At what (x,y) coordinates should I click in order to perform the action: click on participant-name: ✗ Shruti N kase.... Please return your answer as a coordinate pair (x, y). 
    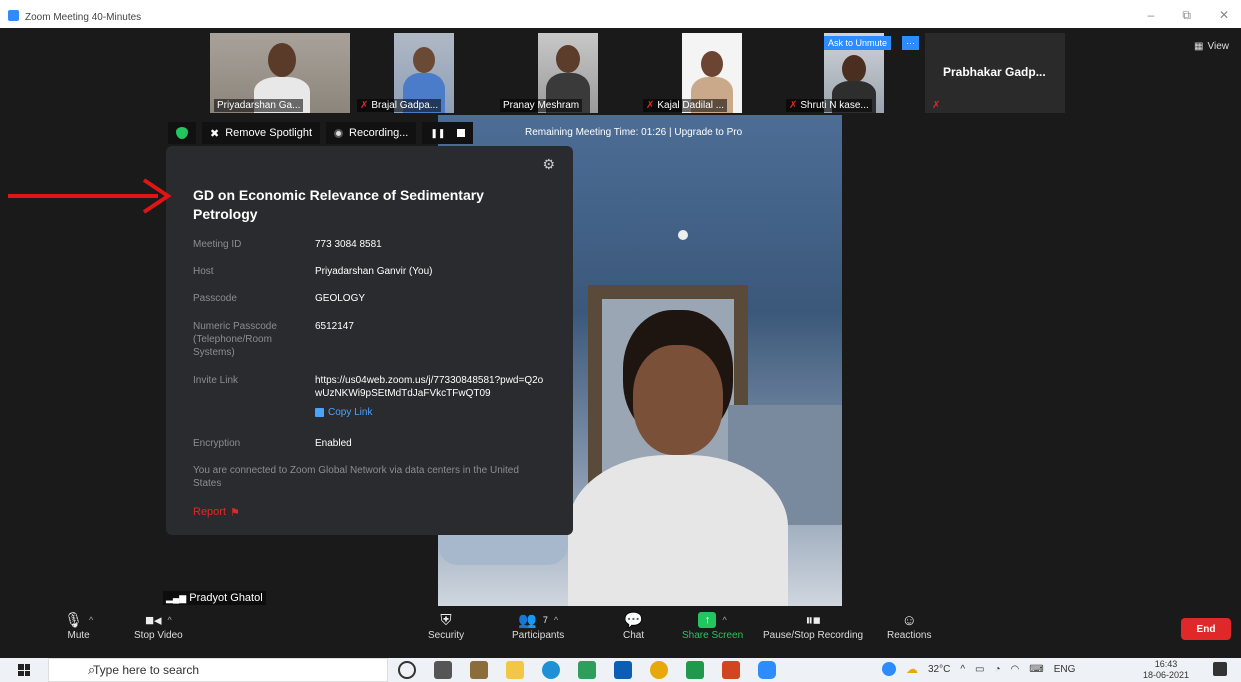
    Looking at the image, I should click on (829, 105).